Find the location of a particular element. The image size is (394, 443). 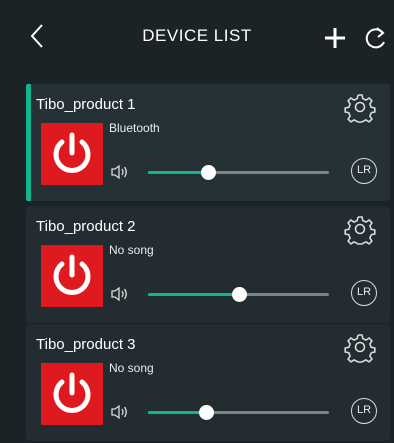

refresh-button is located at coordinates (376, 38).